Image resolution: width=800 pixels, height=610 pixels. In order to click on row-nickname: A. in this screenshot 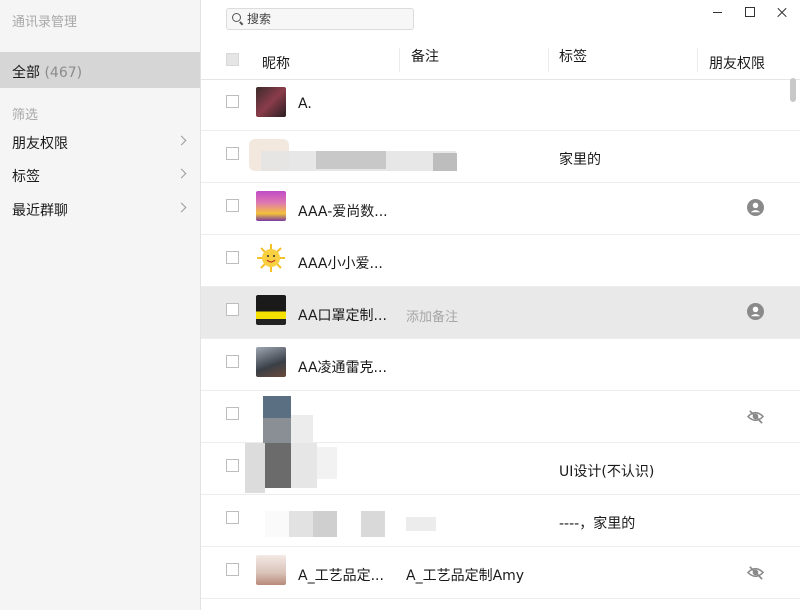, I will do `click(305, 104)`.